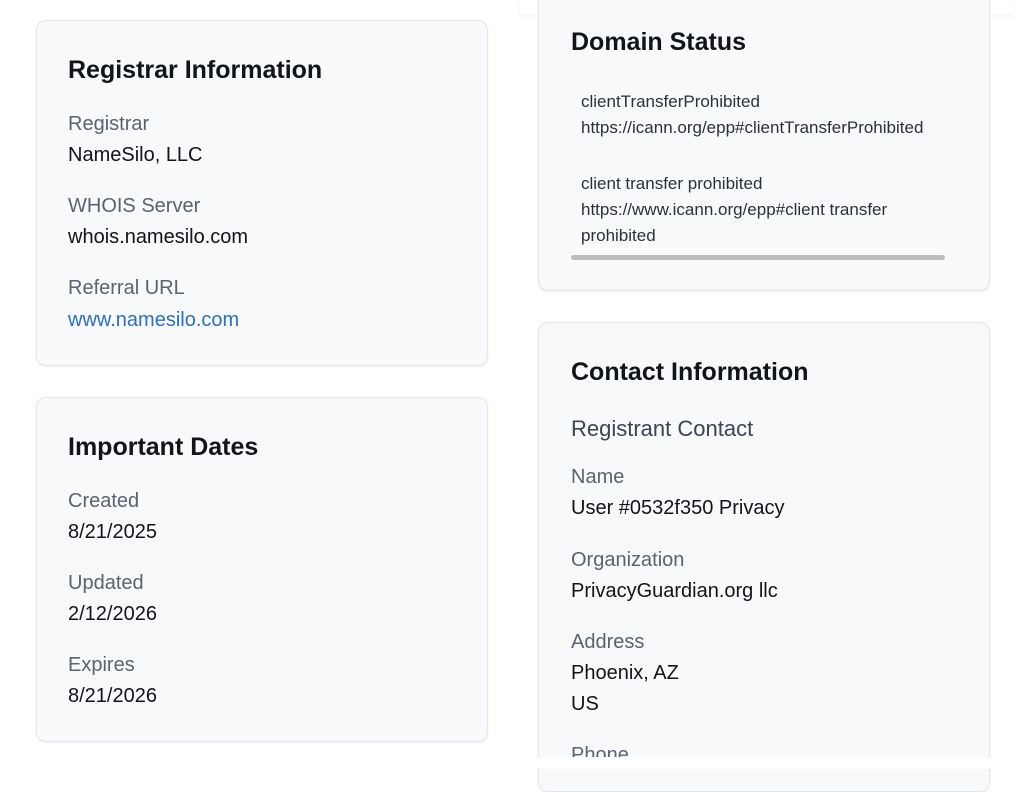 The width and height of the screenshot is (1024, 792). Describe the element at coordinates (628, 560) in the screenshot. I see `contact-org-label: Organization` at that location.